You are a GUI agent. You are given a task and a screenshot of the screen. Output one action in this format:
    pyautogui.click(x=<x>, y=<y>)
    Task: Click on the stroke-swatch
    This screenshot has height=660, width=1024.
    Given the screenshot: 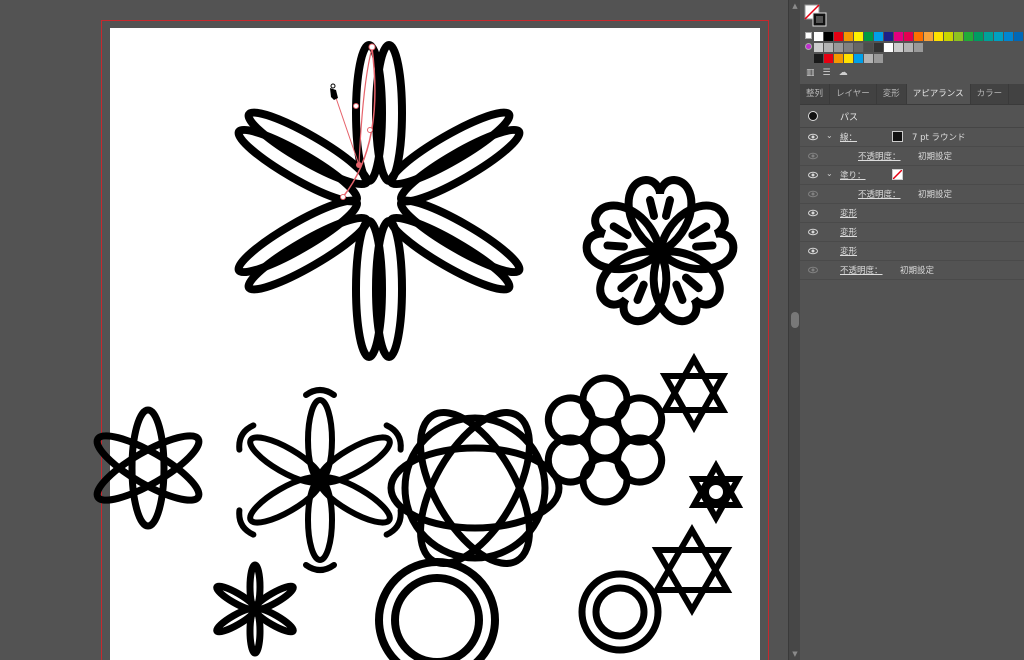 What is the action you would take?
    pyautogui.click(x=897, y=136)
    